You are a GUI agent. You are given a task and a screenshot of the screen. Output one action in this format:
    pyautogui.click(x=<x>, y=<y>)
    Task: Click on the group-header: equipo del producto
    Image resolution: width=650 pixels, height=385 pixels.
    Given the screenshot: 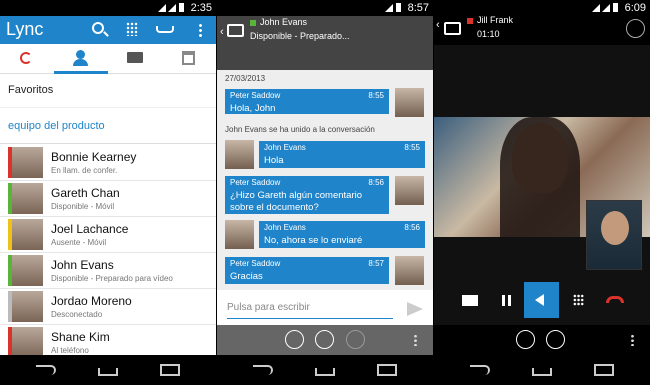 What is the action you would take?
    pyautogui.click(x=108, y=127)
    